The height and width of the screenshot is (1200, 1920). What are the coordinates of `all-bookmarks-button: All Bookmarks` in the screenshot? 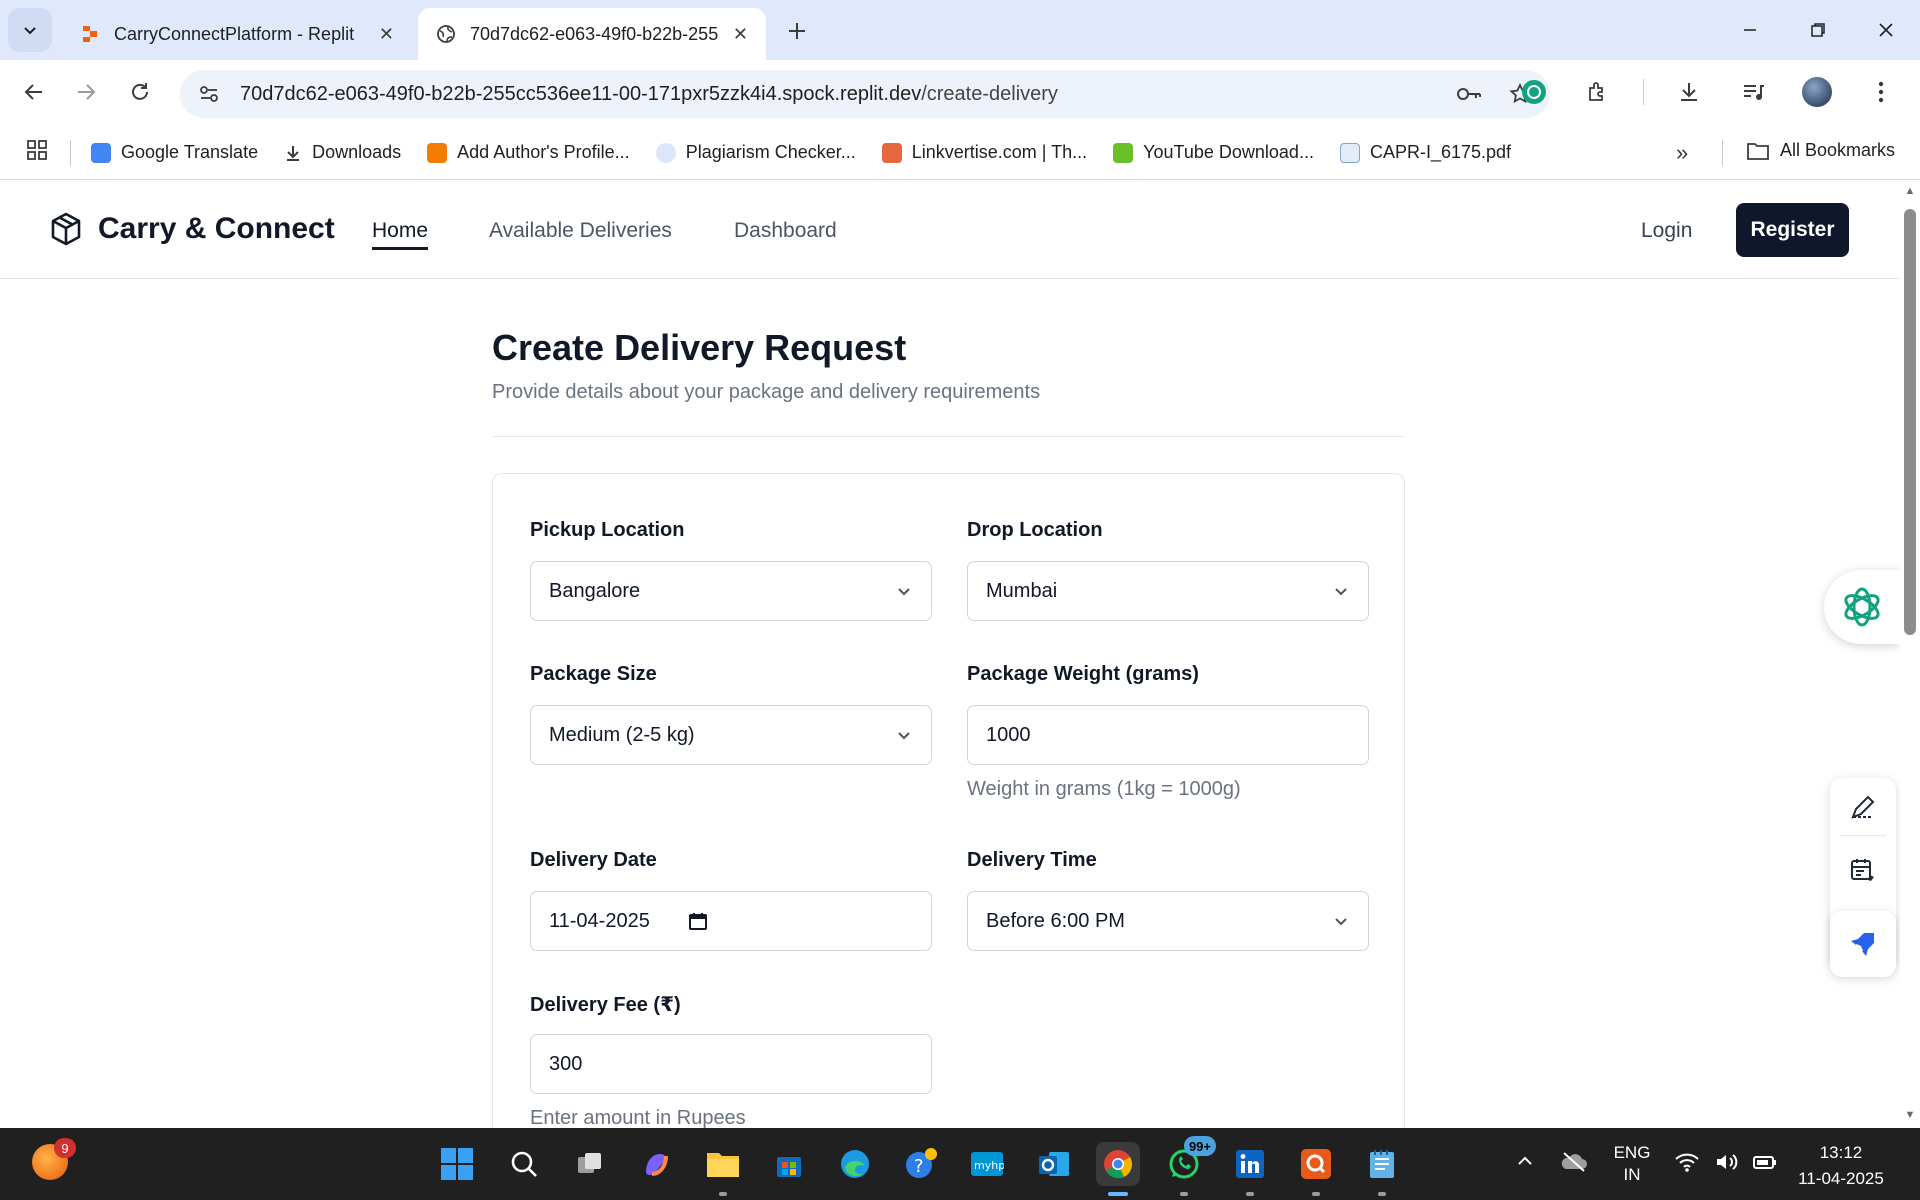 It's located at (1820, 150).